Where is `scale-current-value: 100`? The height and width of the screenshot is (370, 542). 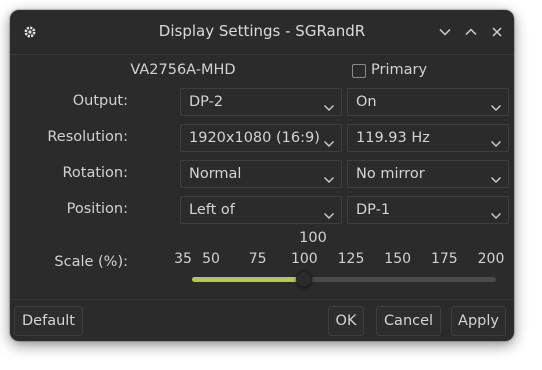 scale-current-value: 100 is located at coordinates (313, 238).